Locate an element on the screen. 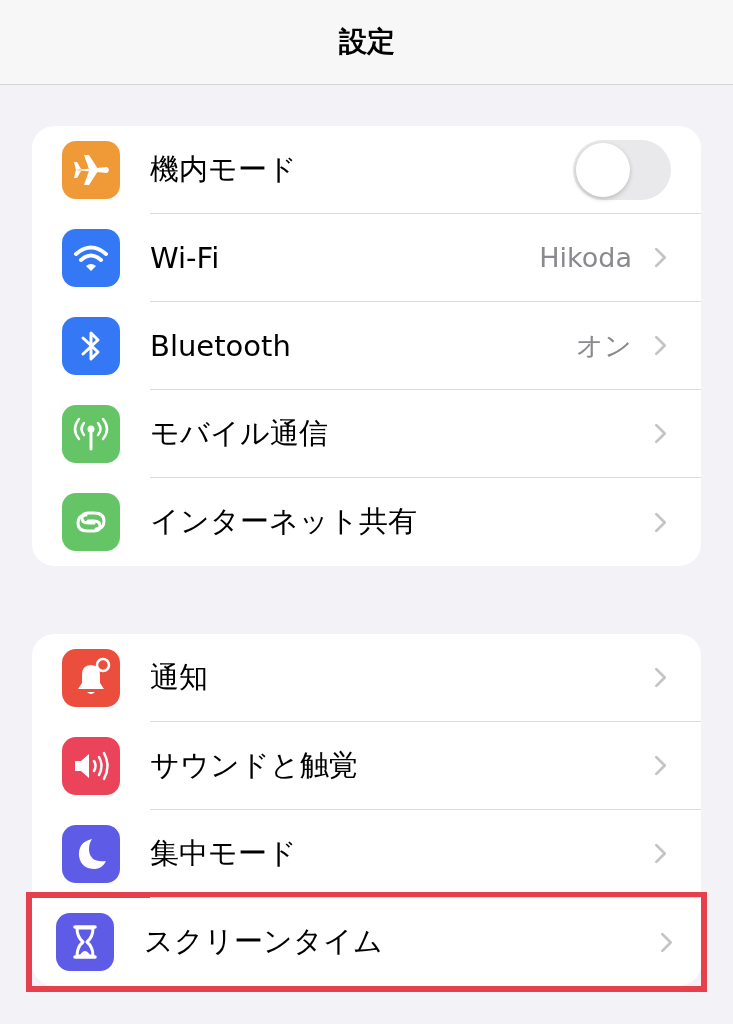 The height and width of the screenshot is (1024, 733). row-label: サウンドと触覚 is located at coordinates (254, 765).